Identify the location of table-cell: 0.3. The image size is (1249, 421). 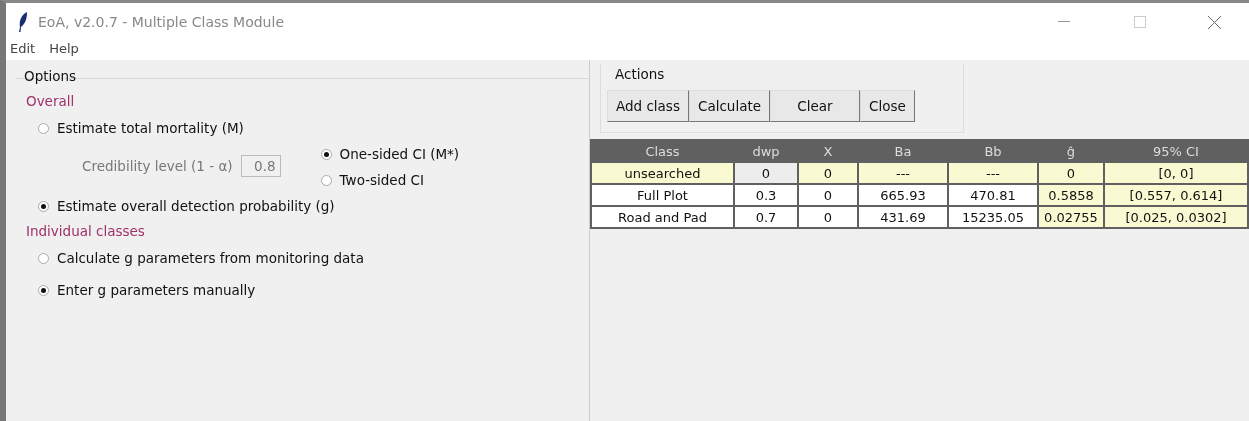
(766, 195).